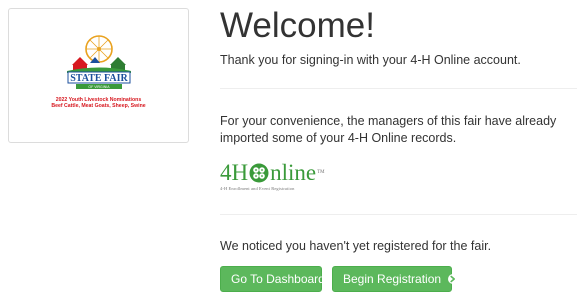  What do you see at coordinates (234, 172) in the screenshot?
I see `four-h-logo-prefix: 4H` at bounding box center [234, 172].